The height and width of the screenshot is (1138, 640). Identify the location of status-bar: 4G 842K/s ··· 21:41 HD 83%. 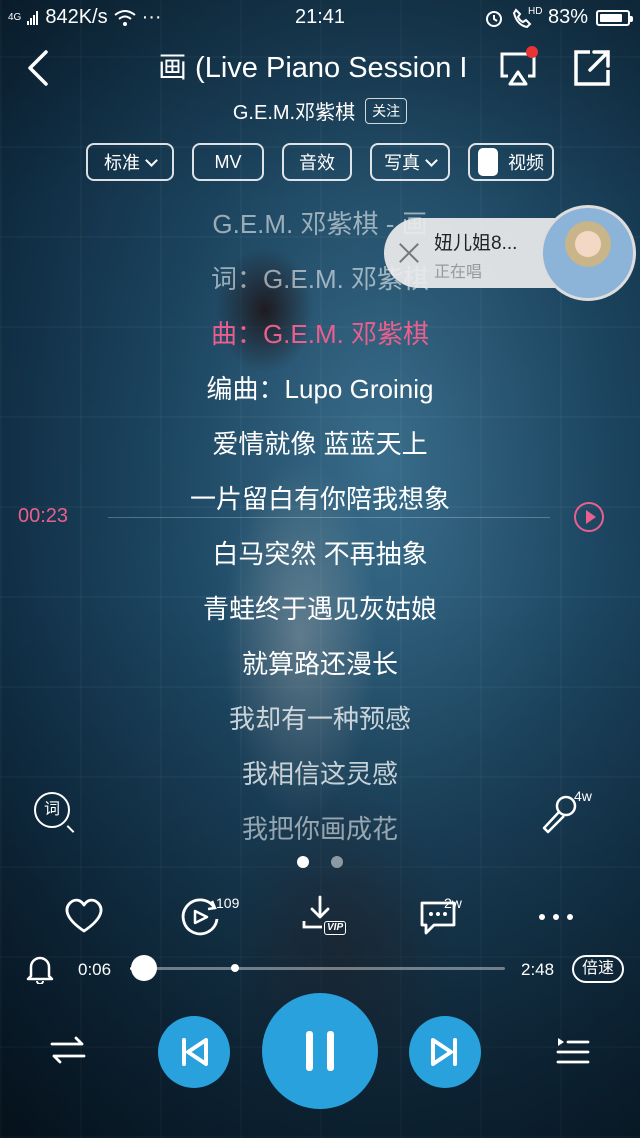
(320, 17).